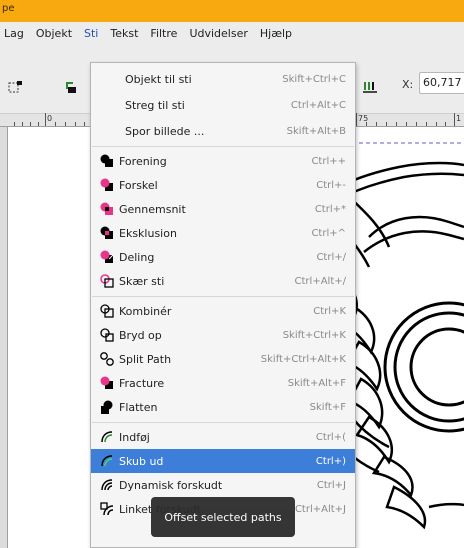 The height and width of the screenshot is (548, 464). Describe the element at coordinates (223, 131) in the screenshot. I see `menu-item-trace-bitmap: Spor billede ... Skift+Alt+B` at that location.